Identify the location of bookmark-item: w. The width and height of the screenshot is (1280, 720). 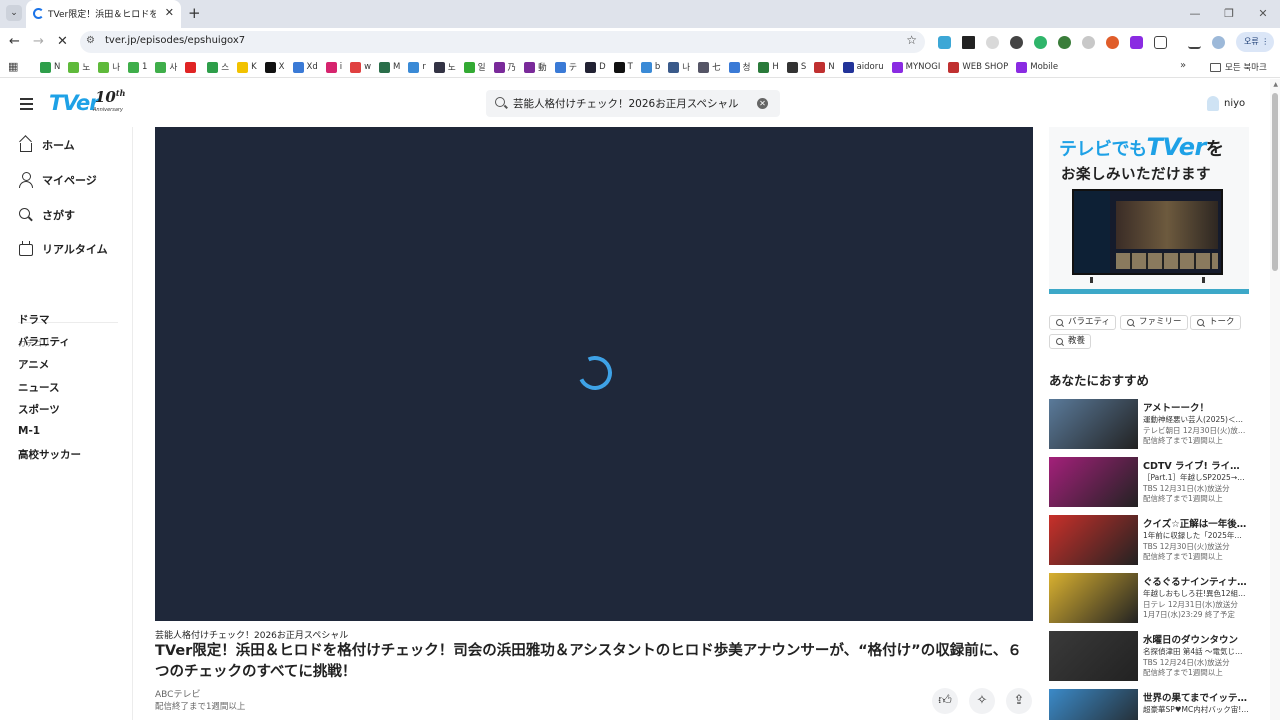
(360, 67).